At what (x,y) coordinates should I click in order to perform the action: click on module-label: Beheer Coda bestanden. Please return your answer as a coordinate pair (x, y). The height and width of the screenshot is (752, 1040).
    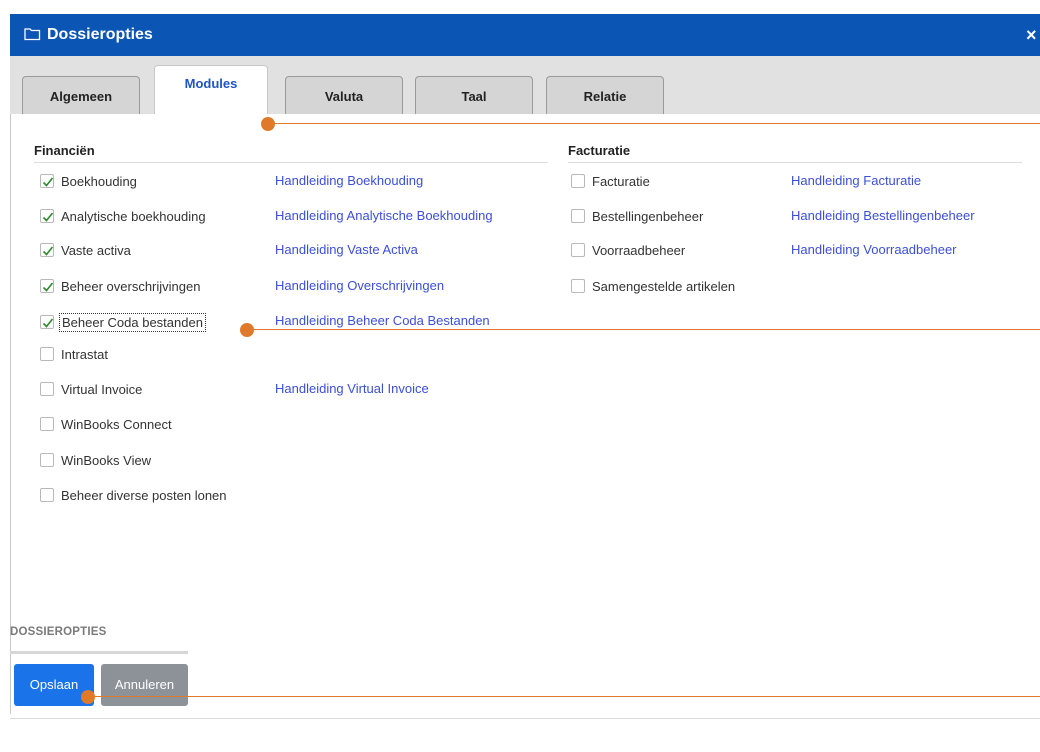
    Looking at the image, I should click on (132, 322).